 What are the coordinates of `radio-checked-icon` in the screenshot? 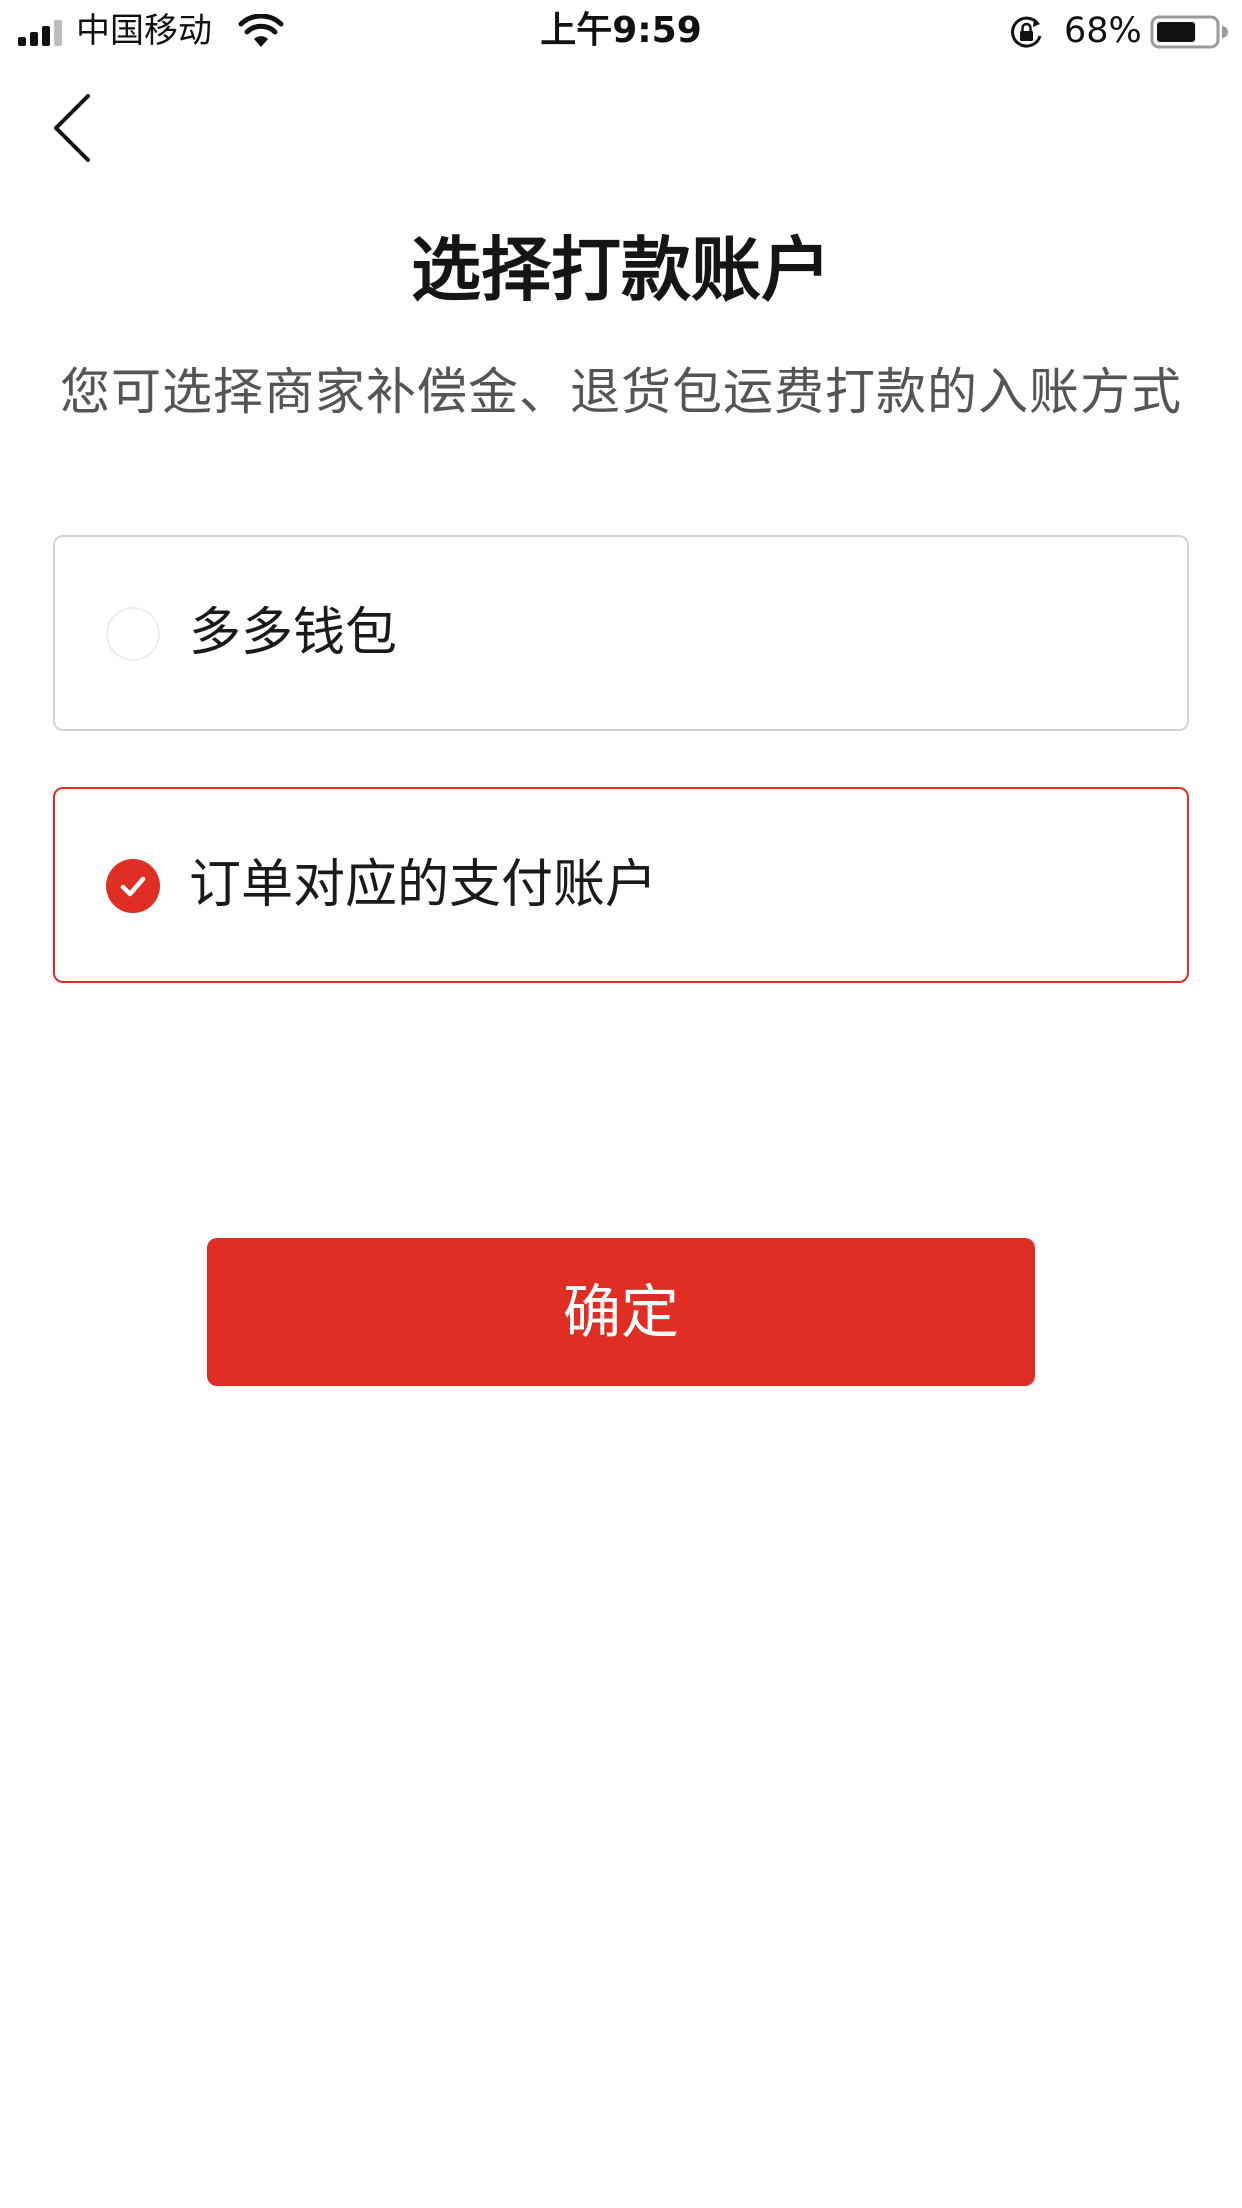 It's located at (133, 886).